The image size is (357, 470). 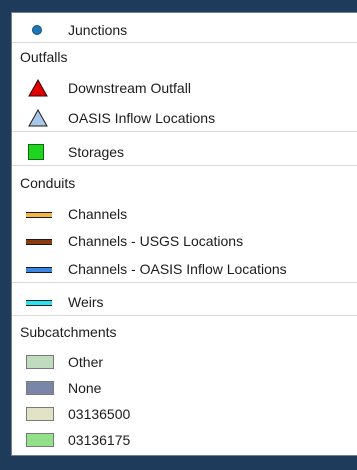 I want to click on red-triangle-icon, so click(x=38, y=88).